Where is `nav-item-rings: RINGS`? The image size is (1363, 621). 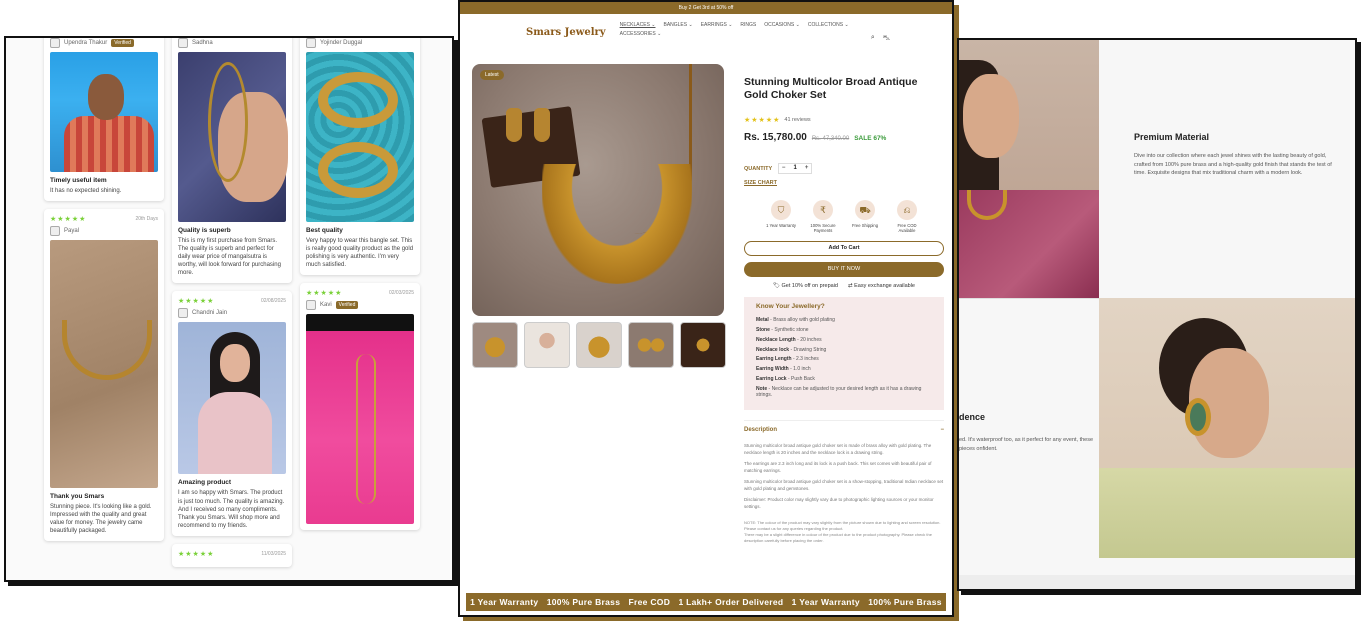
nav-item-rings: RINGS is located at coordinates (748, 25).